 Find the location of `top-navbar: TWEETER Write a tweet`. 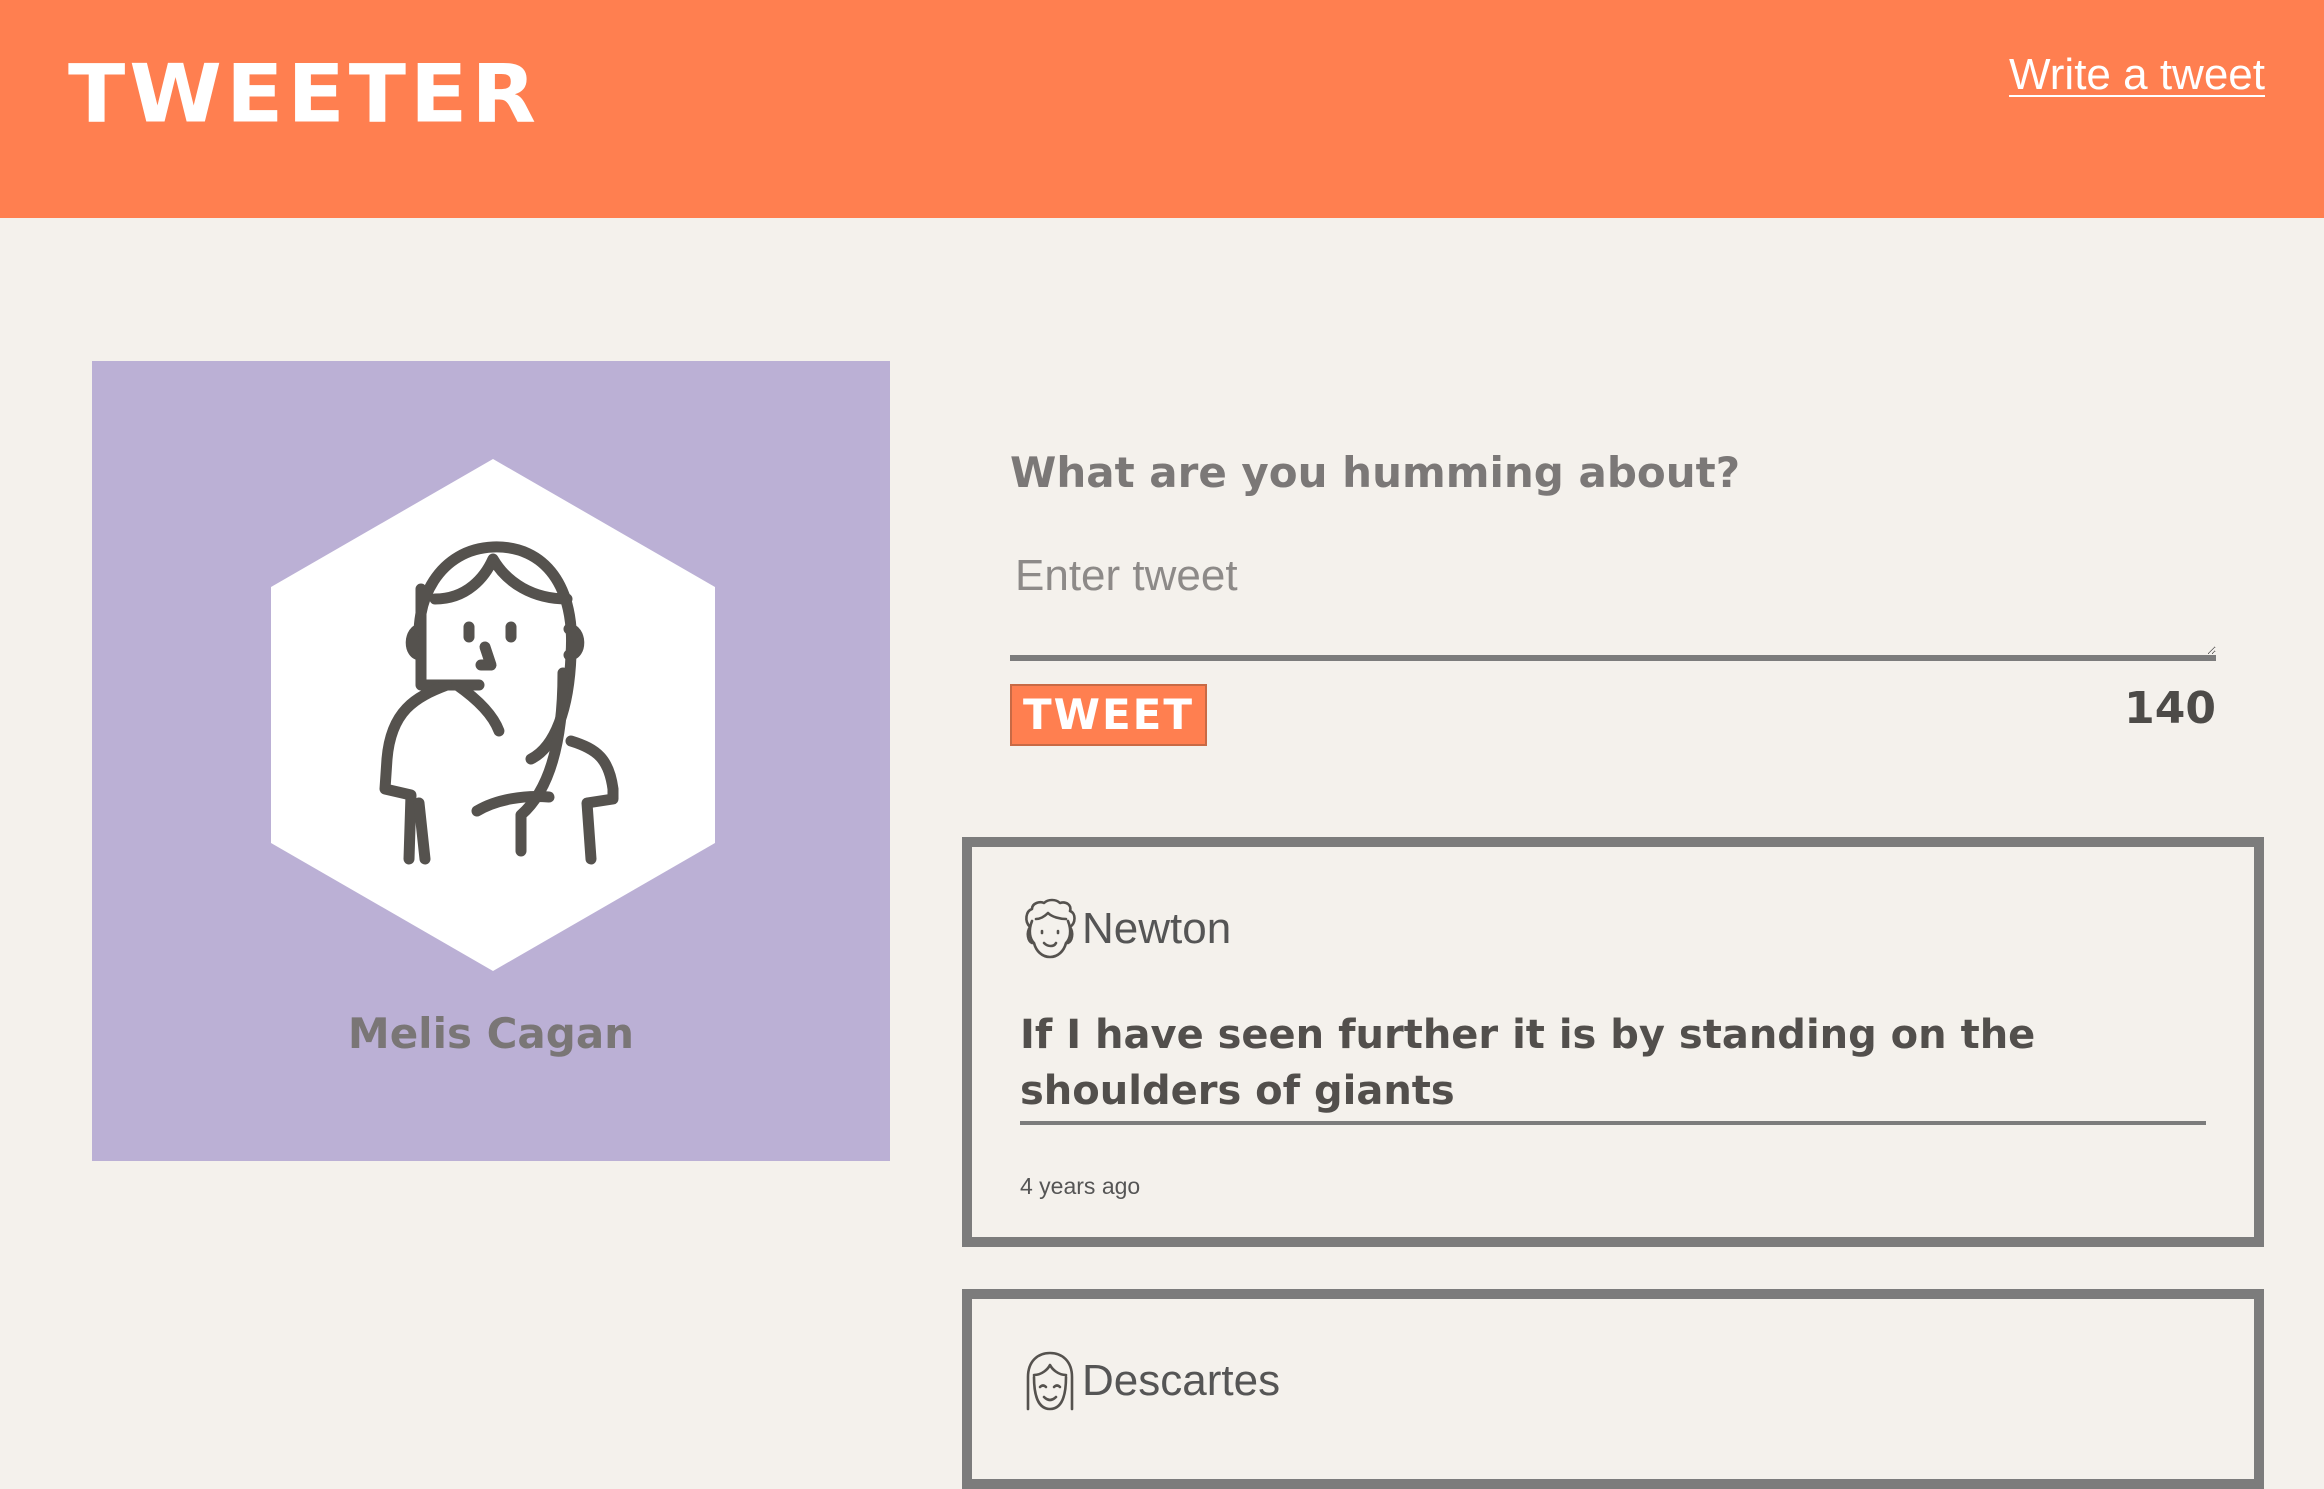

top-navbar: TWEETER Write a tweet is located at coordinates (1162, 109).